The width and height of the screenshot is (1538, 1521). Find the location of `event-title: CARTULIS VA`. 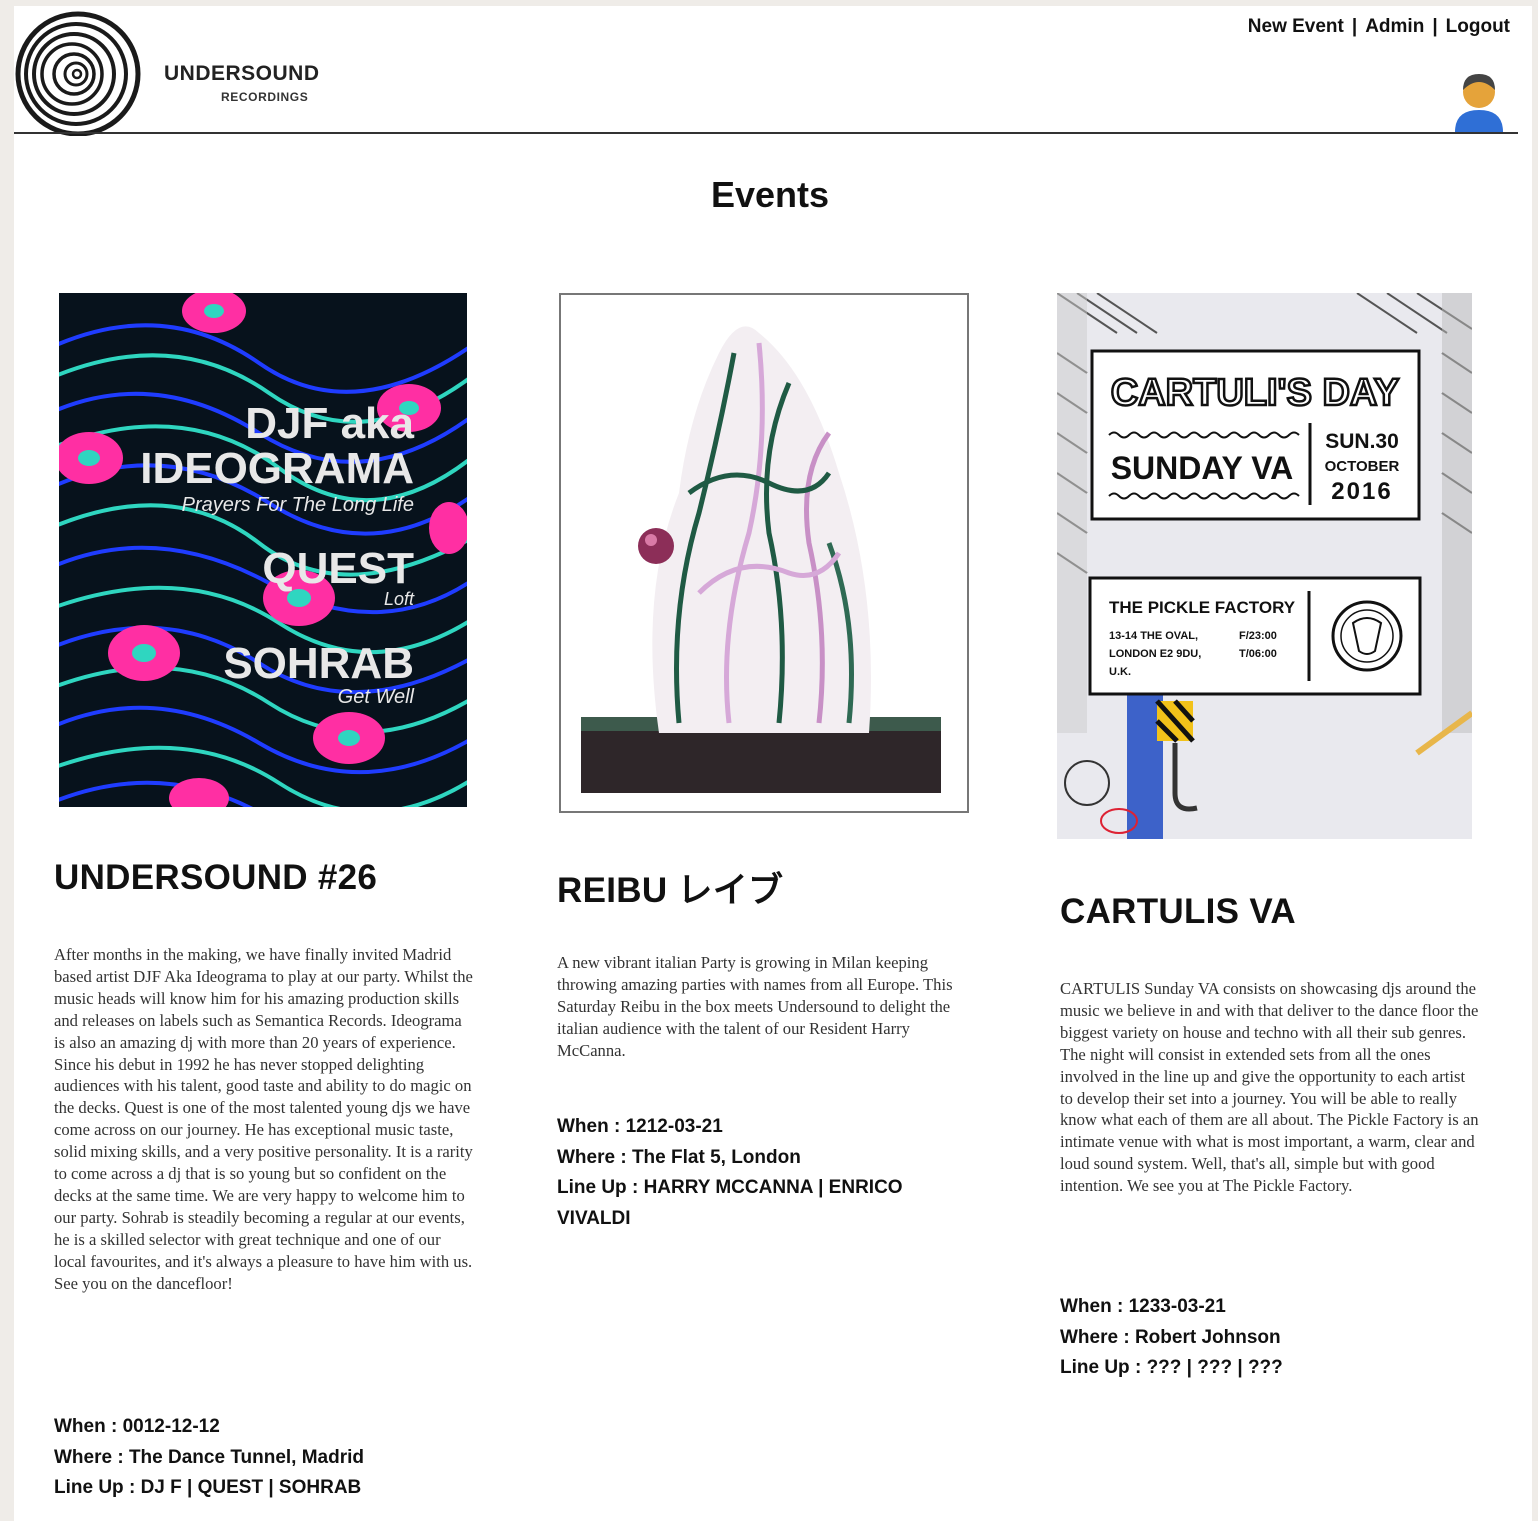

event-title: CARTULIS VA is located at coordinates (1178, 912).